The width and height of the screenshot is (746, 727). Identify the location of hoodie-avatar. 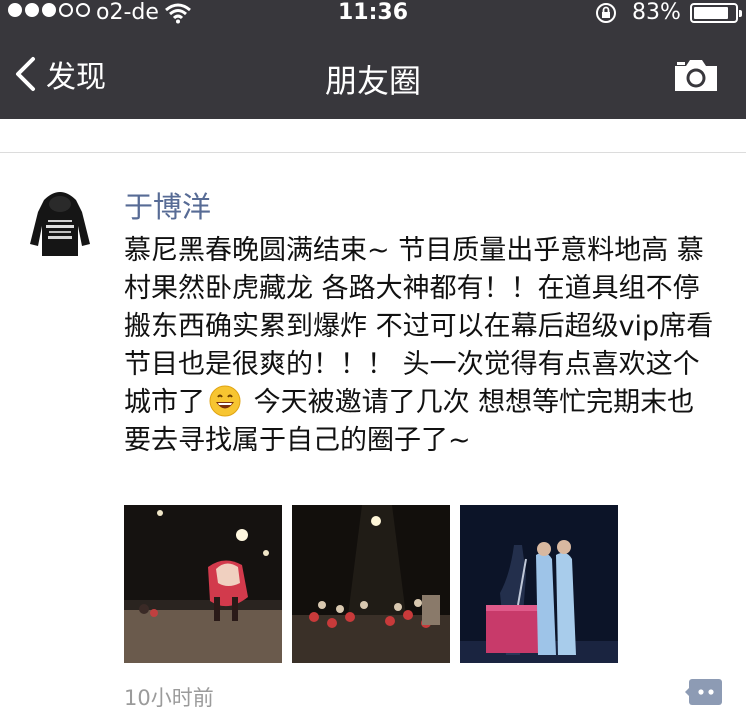
(60, 220).